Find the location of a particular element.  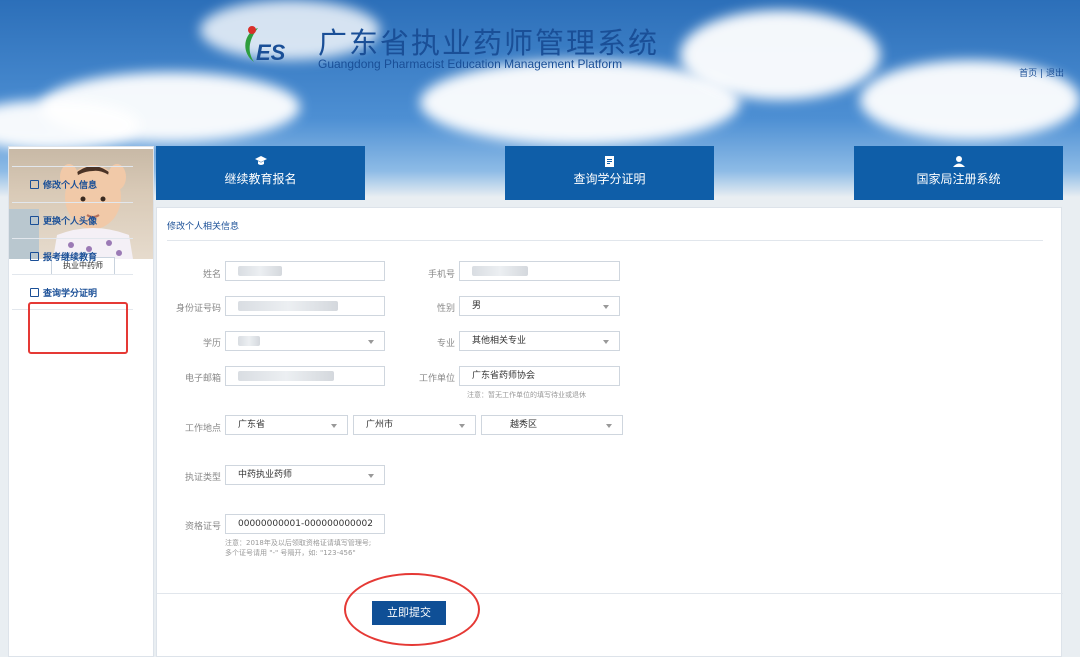

cert-type-label: 执证类型 is located at coordinates (202, 478).